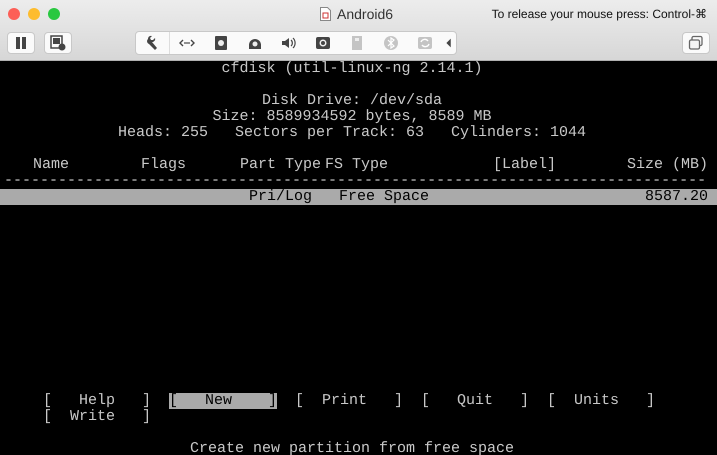  Describe the element at coordinates (391, 42) in the screenshot. I see `bluetooth-icon` at that location.